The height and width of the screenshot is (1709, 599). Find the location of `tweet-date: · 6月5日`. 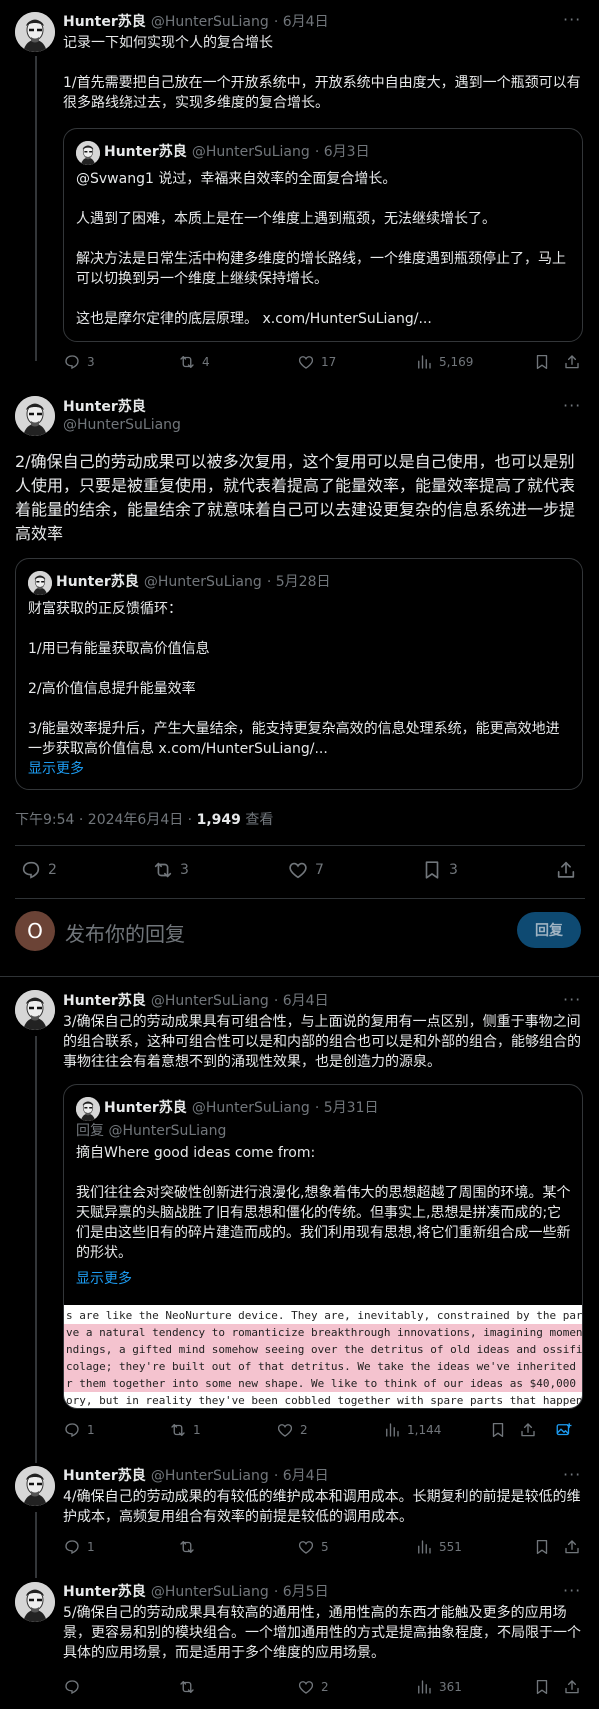

tweet-date: · 6月5日 is located at coordinates (301, 1592).